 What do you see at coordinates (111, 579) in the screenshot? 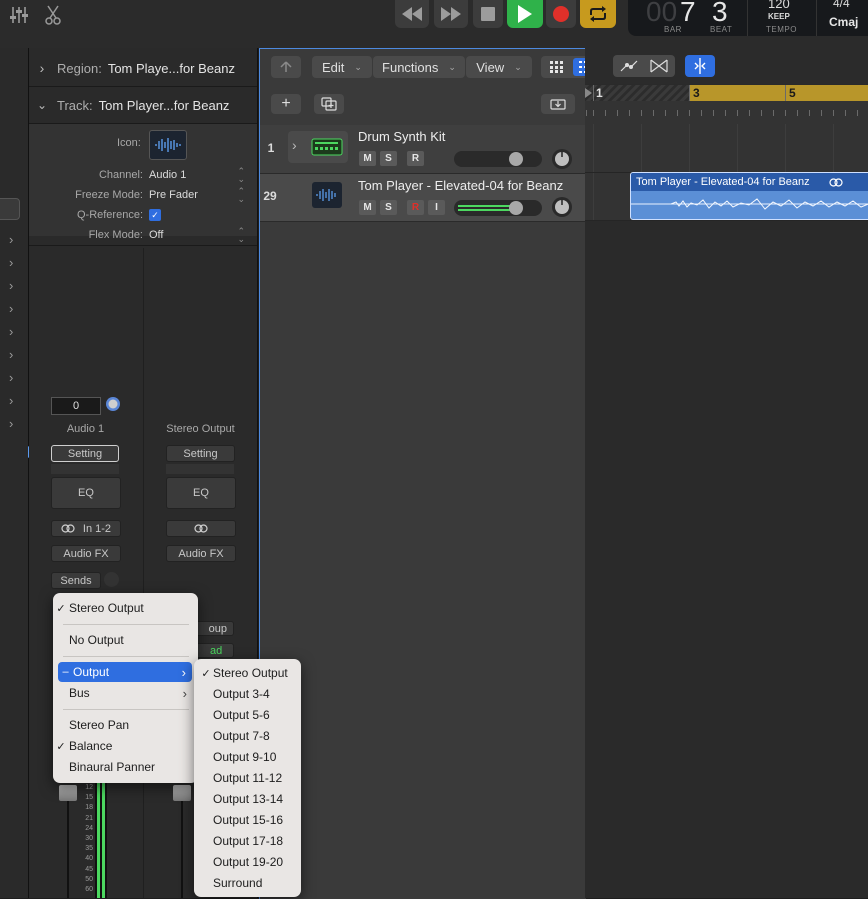
I see `send-knob` at bounding box center [111, 579].